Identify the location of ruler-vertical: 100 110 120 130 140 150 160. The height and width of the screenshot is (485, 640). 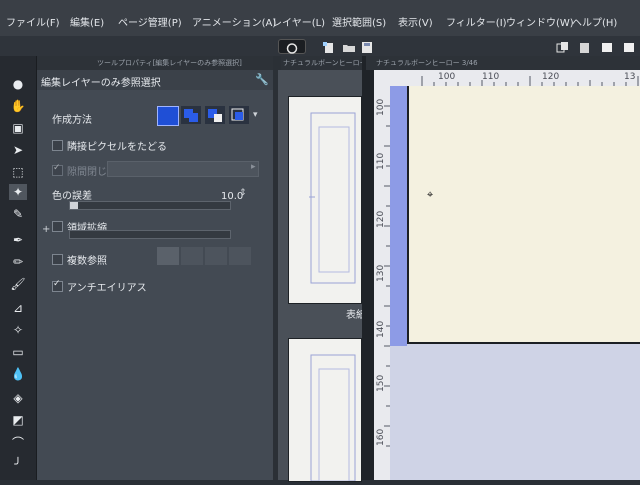
(382, 283).